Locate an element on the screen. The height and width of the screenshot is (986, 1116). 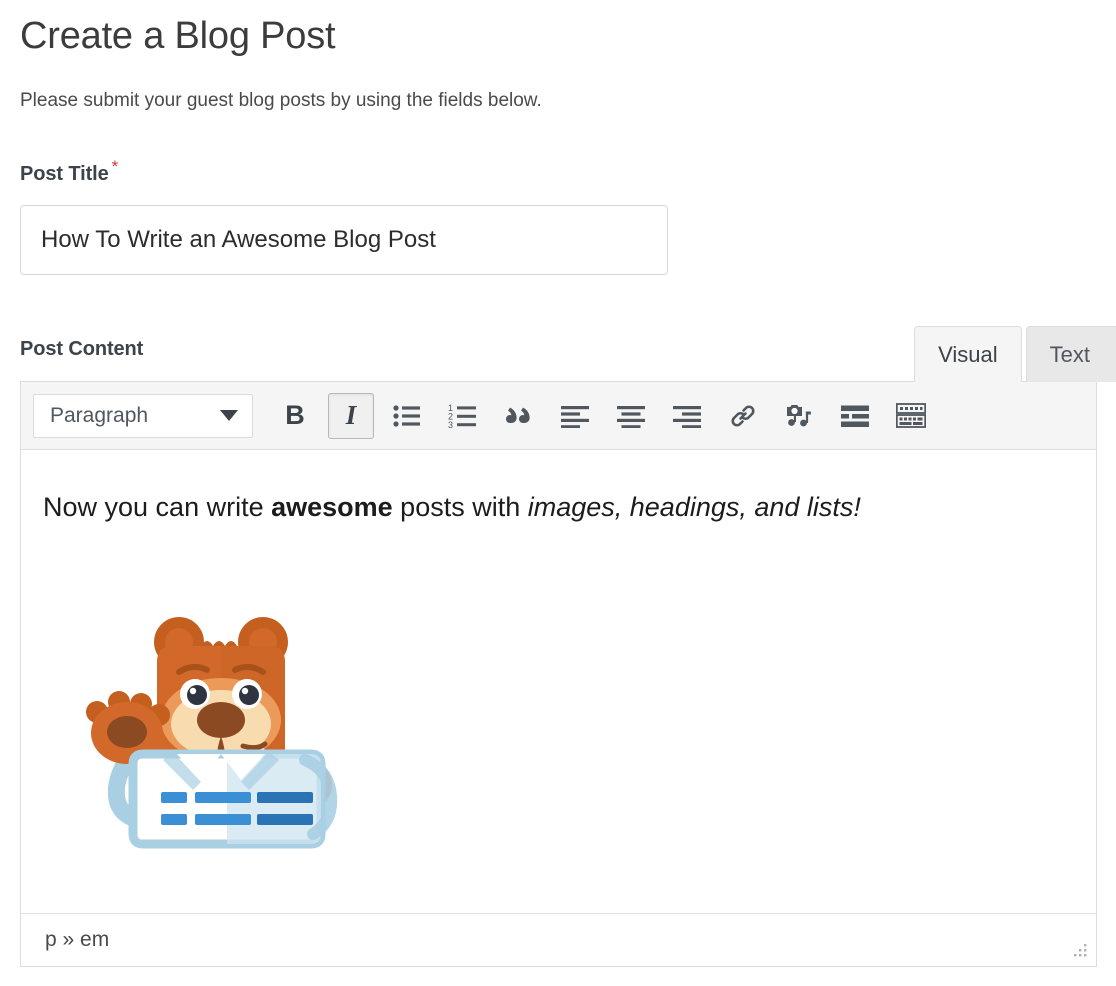
editor-text-middle: posts with is located at coordinates (460, 507).